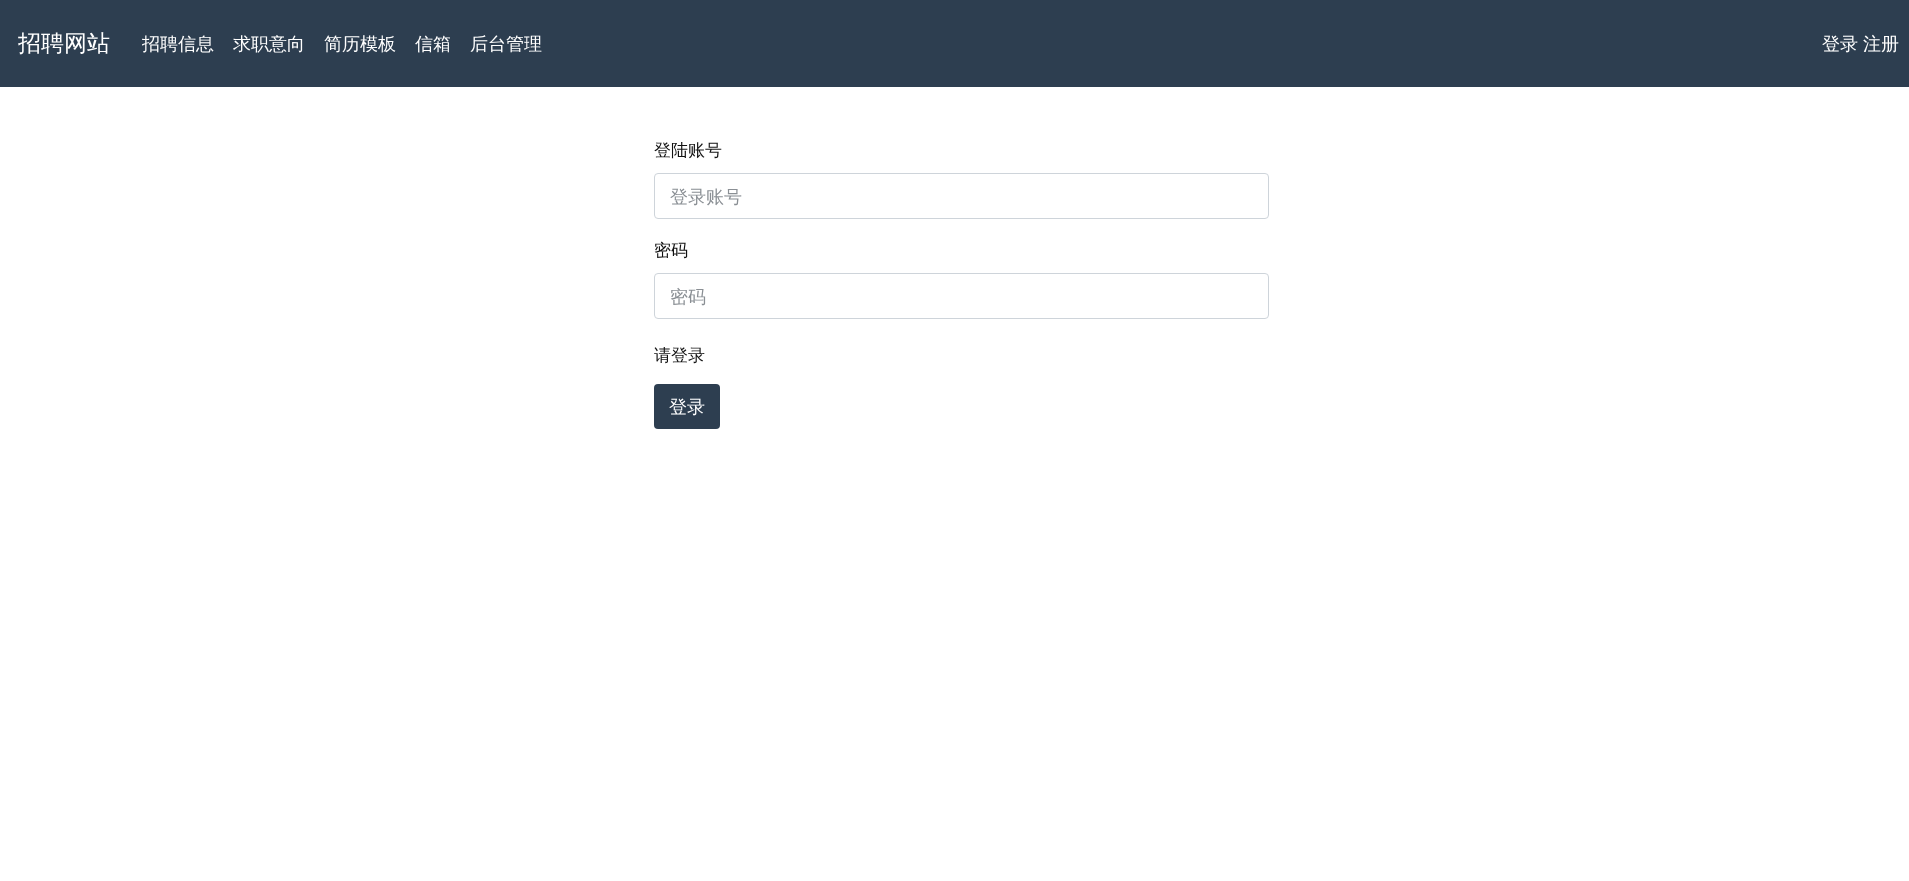 This screenshot has width=1909, height=881. What do you see at coordinates (433, 43) in the screenshot?
I see `nav-link: 信箱` at bounding box center [433, 43].